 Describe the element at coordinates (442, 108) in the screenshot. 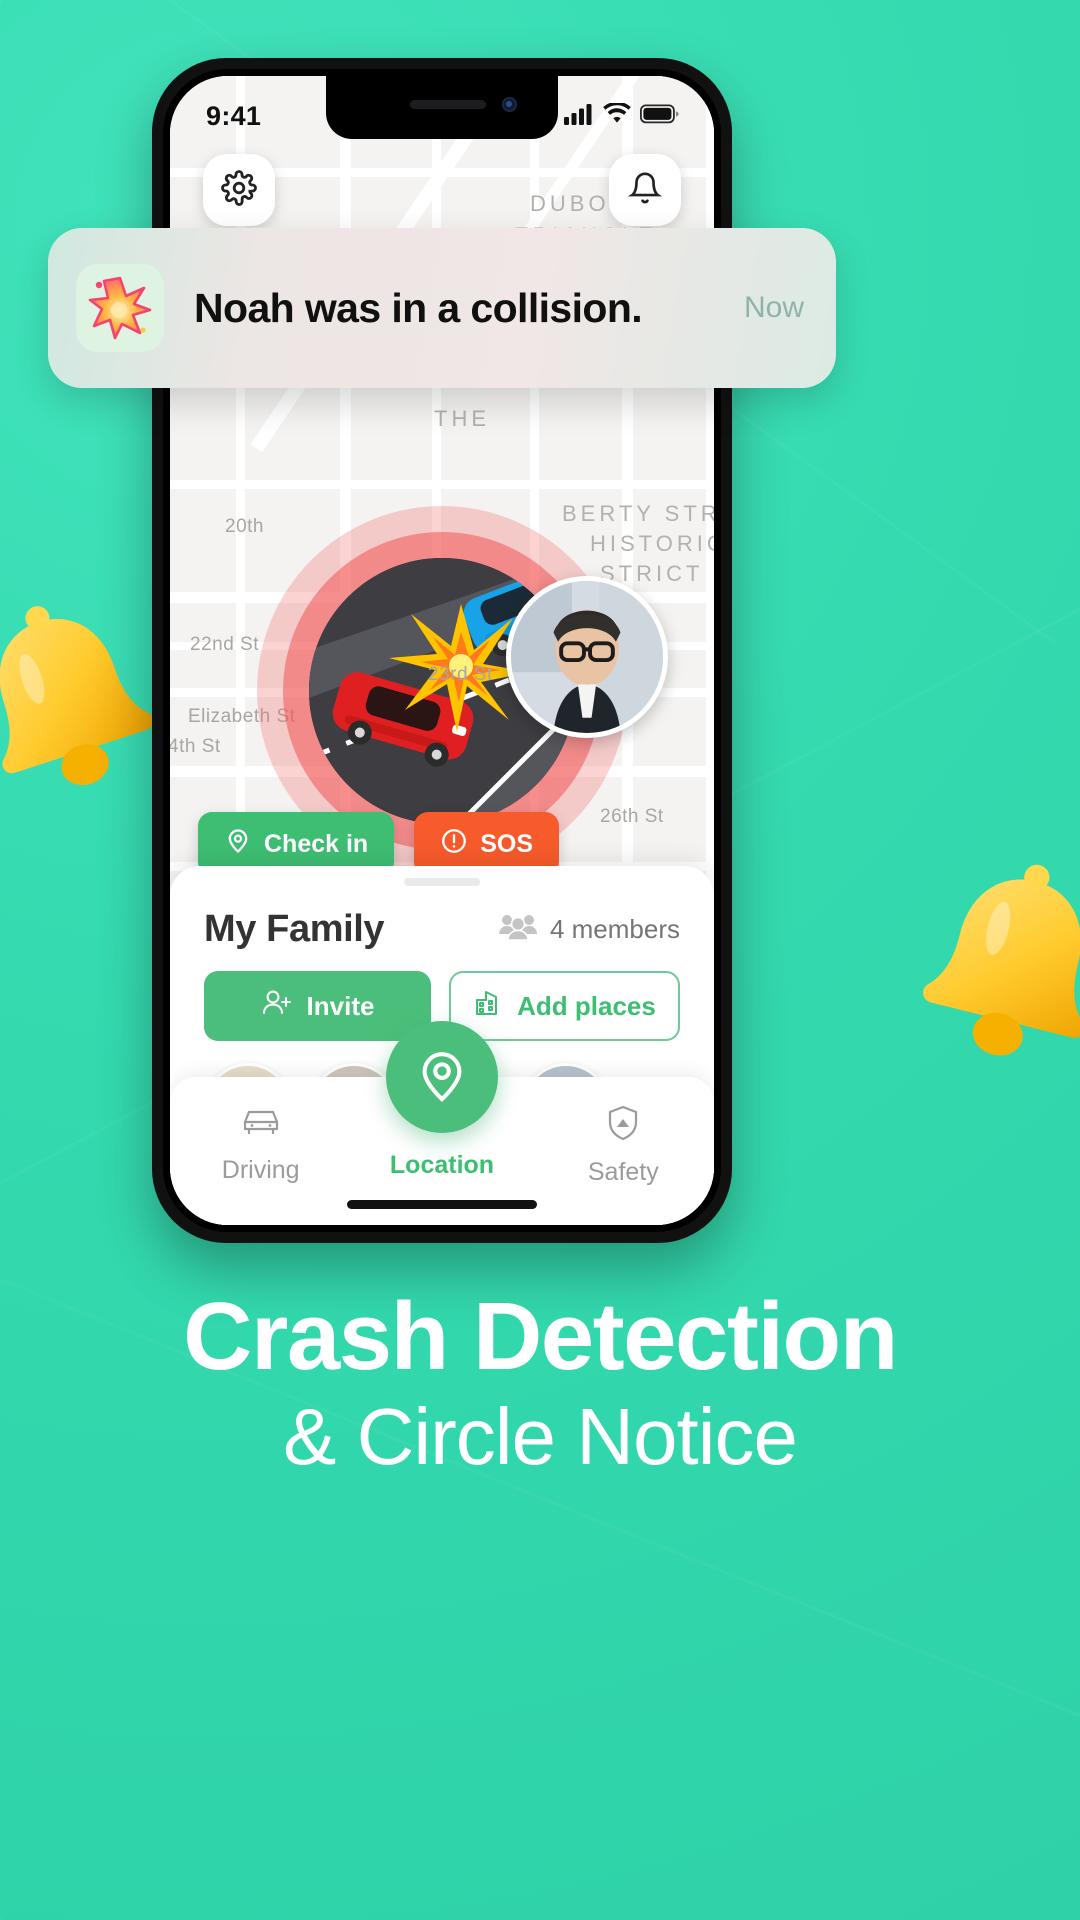

I see `status-bar: 9:41` at that location.